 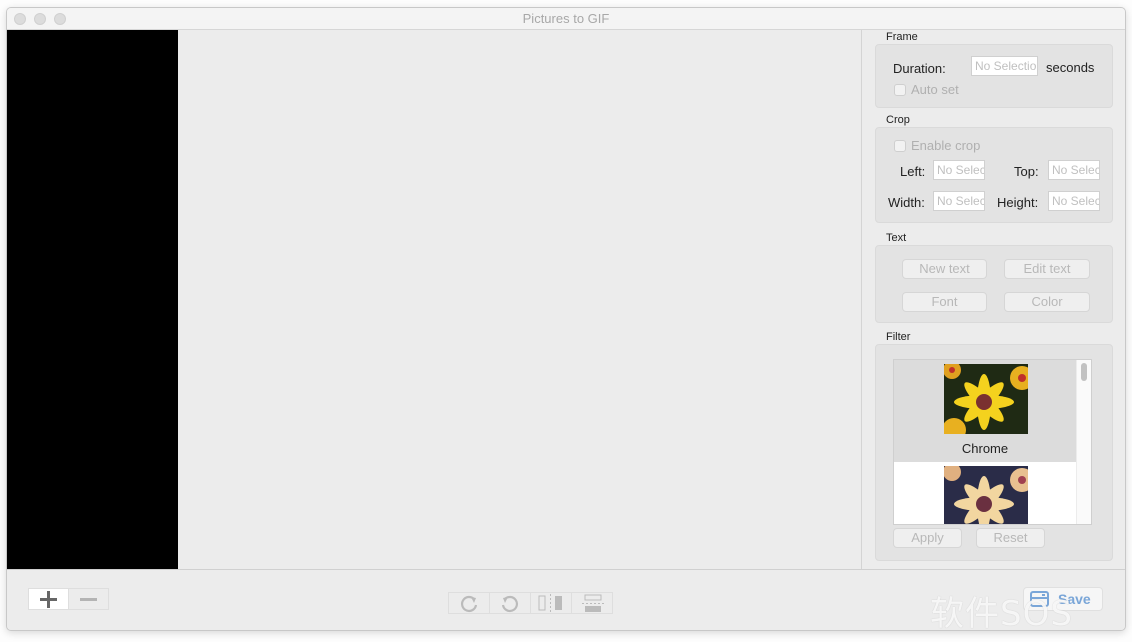 I want to click on text-section-label: Text, so click(x=896, y=238).